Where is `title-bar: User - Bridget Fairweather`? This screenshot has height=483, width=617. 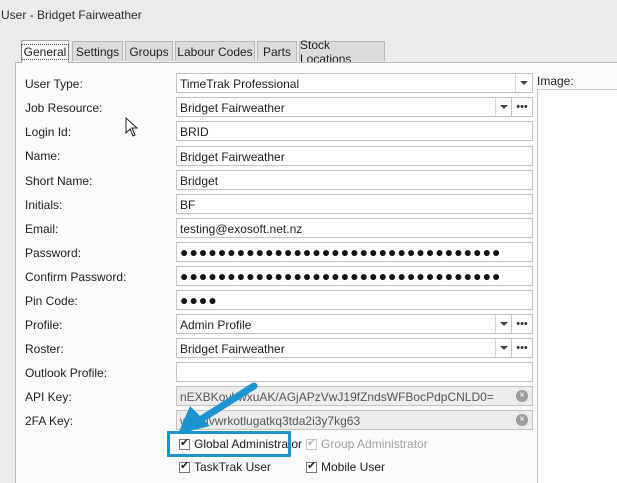
title-bar: User - Bridget Fairweather is located at coordinates (308, 15).